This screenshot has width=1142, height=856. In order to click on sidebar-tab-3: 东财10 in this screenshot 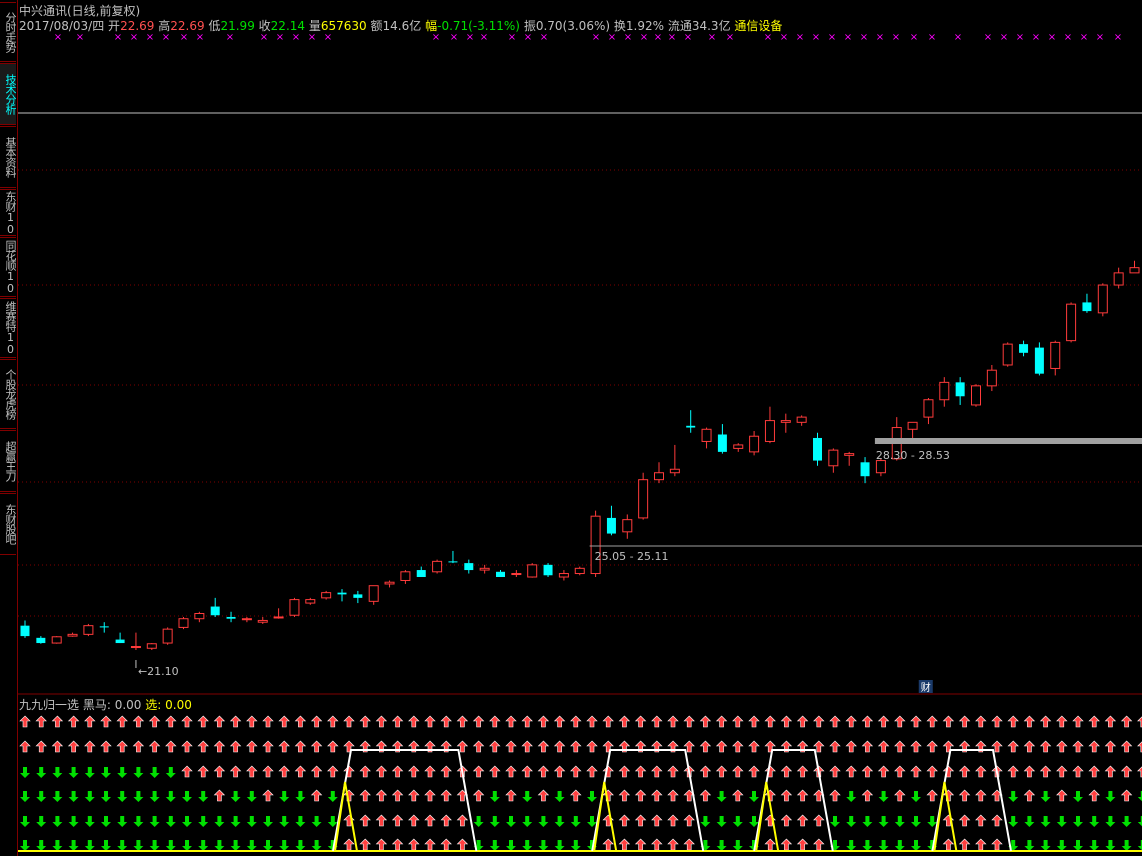, I will do `click(8, 212)`.